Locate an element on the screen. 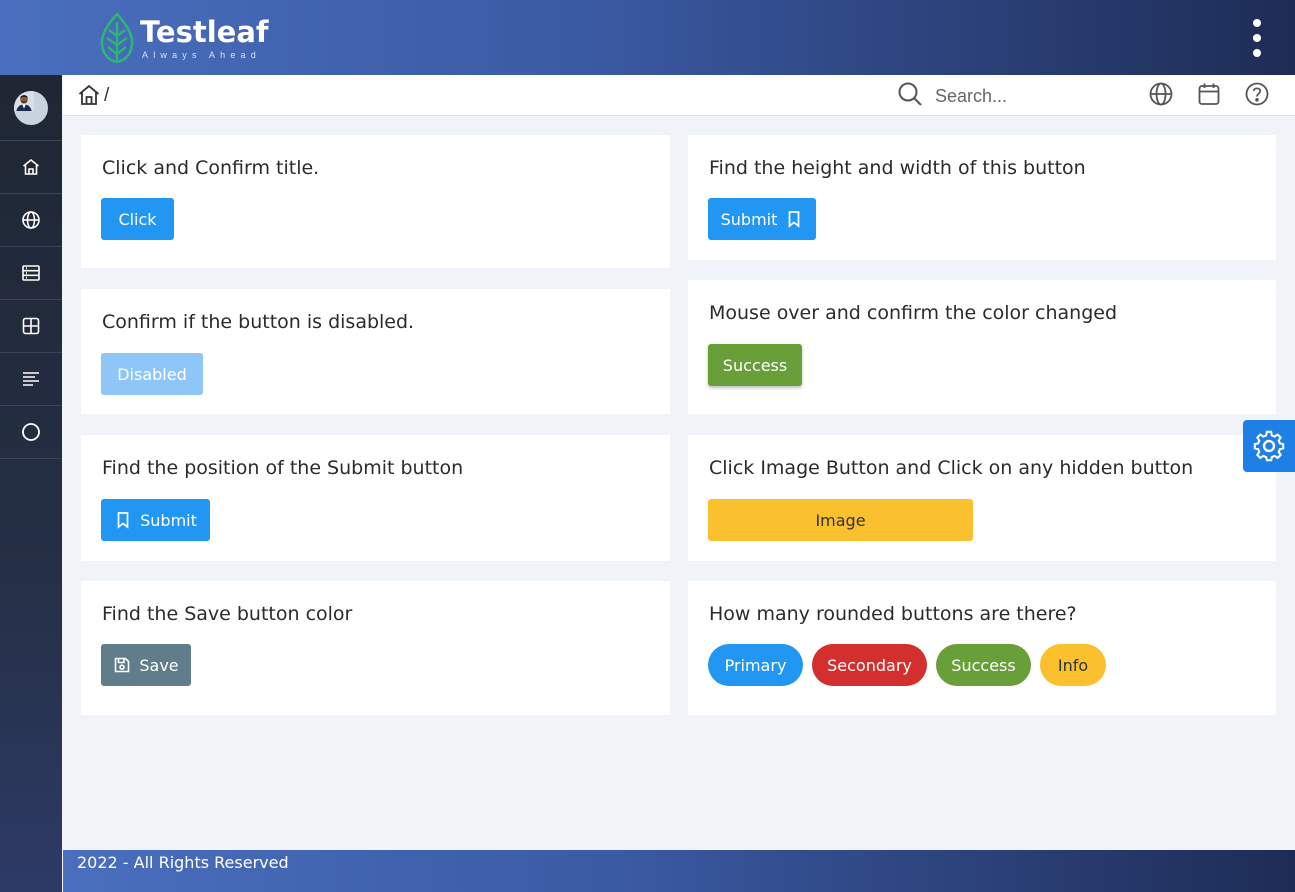 Image resolution: width=1295 pixels, height=892 pixels. leaf-logo-icon is located at coordinates (117, 37).